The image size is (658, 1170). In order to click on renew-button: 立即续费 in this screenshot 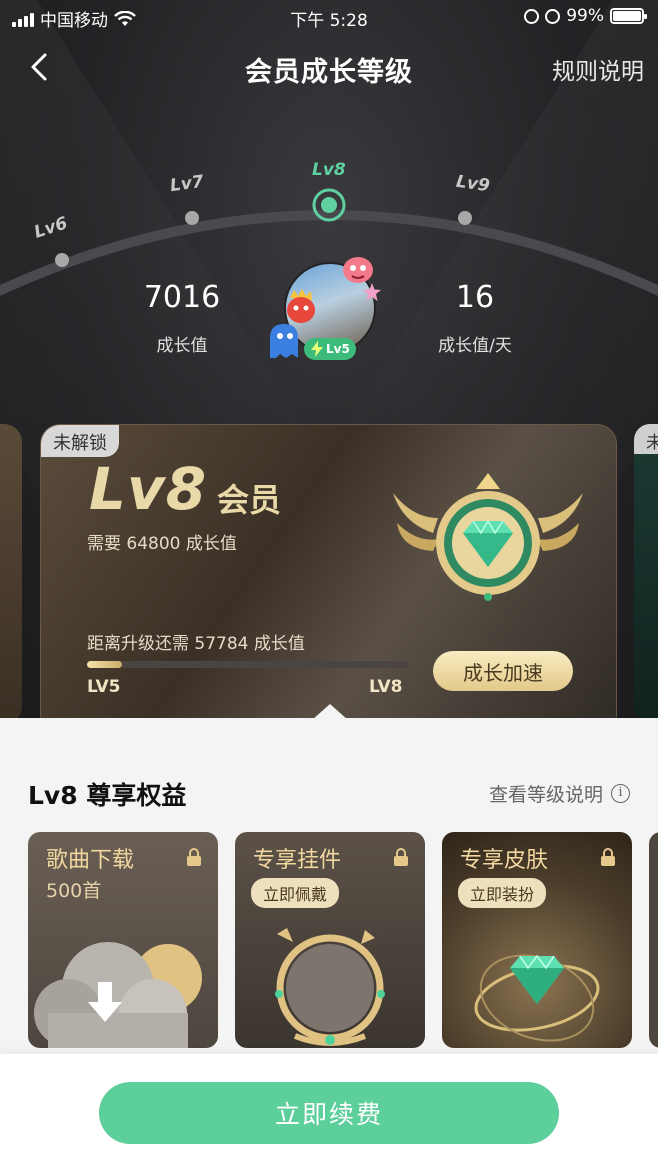, I will do `click(329, 1113)`.